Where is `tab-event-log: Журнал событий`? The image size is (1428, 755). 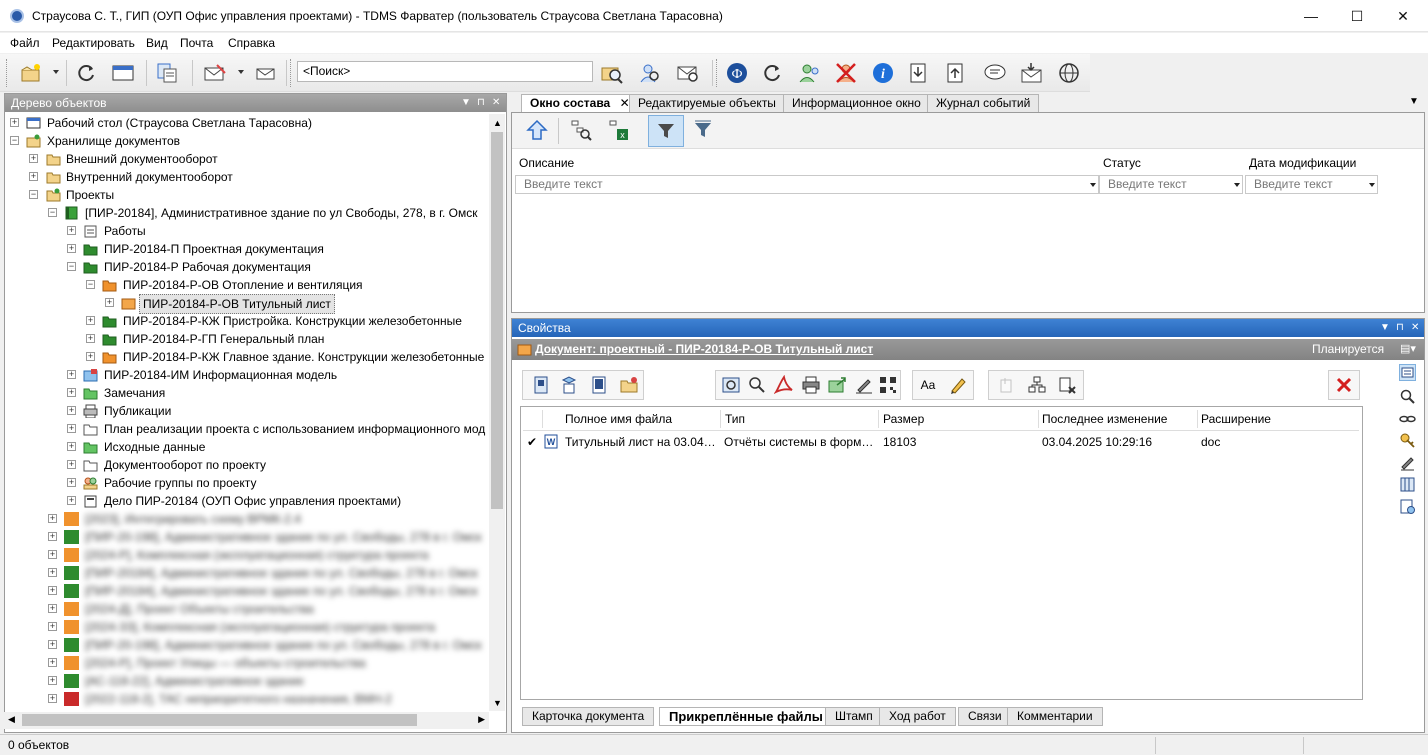 tab-event-log: Журнал событий is located at coordinates (983, 103).